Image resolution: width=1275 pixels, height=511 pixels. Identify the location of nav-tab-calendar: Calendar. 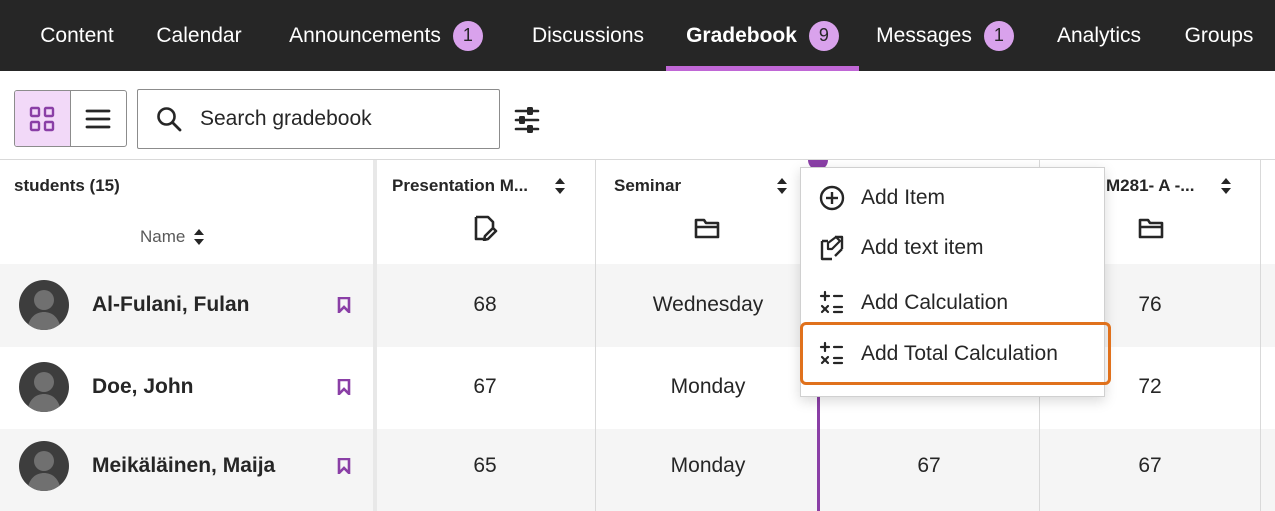
(199, 35).